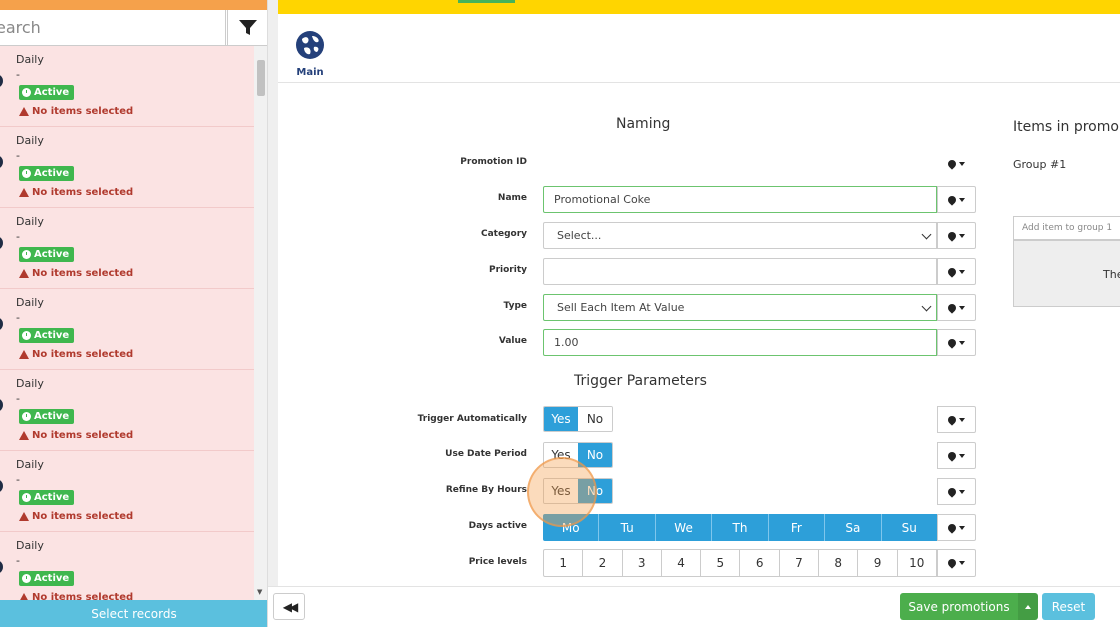 This screenshot has height=627, width=1120. I want to click on price-level-button: 5, so click(721, 563).